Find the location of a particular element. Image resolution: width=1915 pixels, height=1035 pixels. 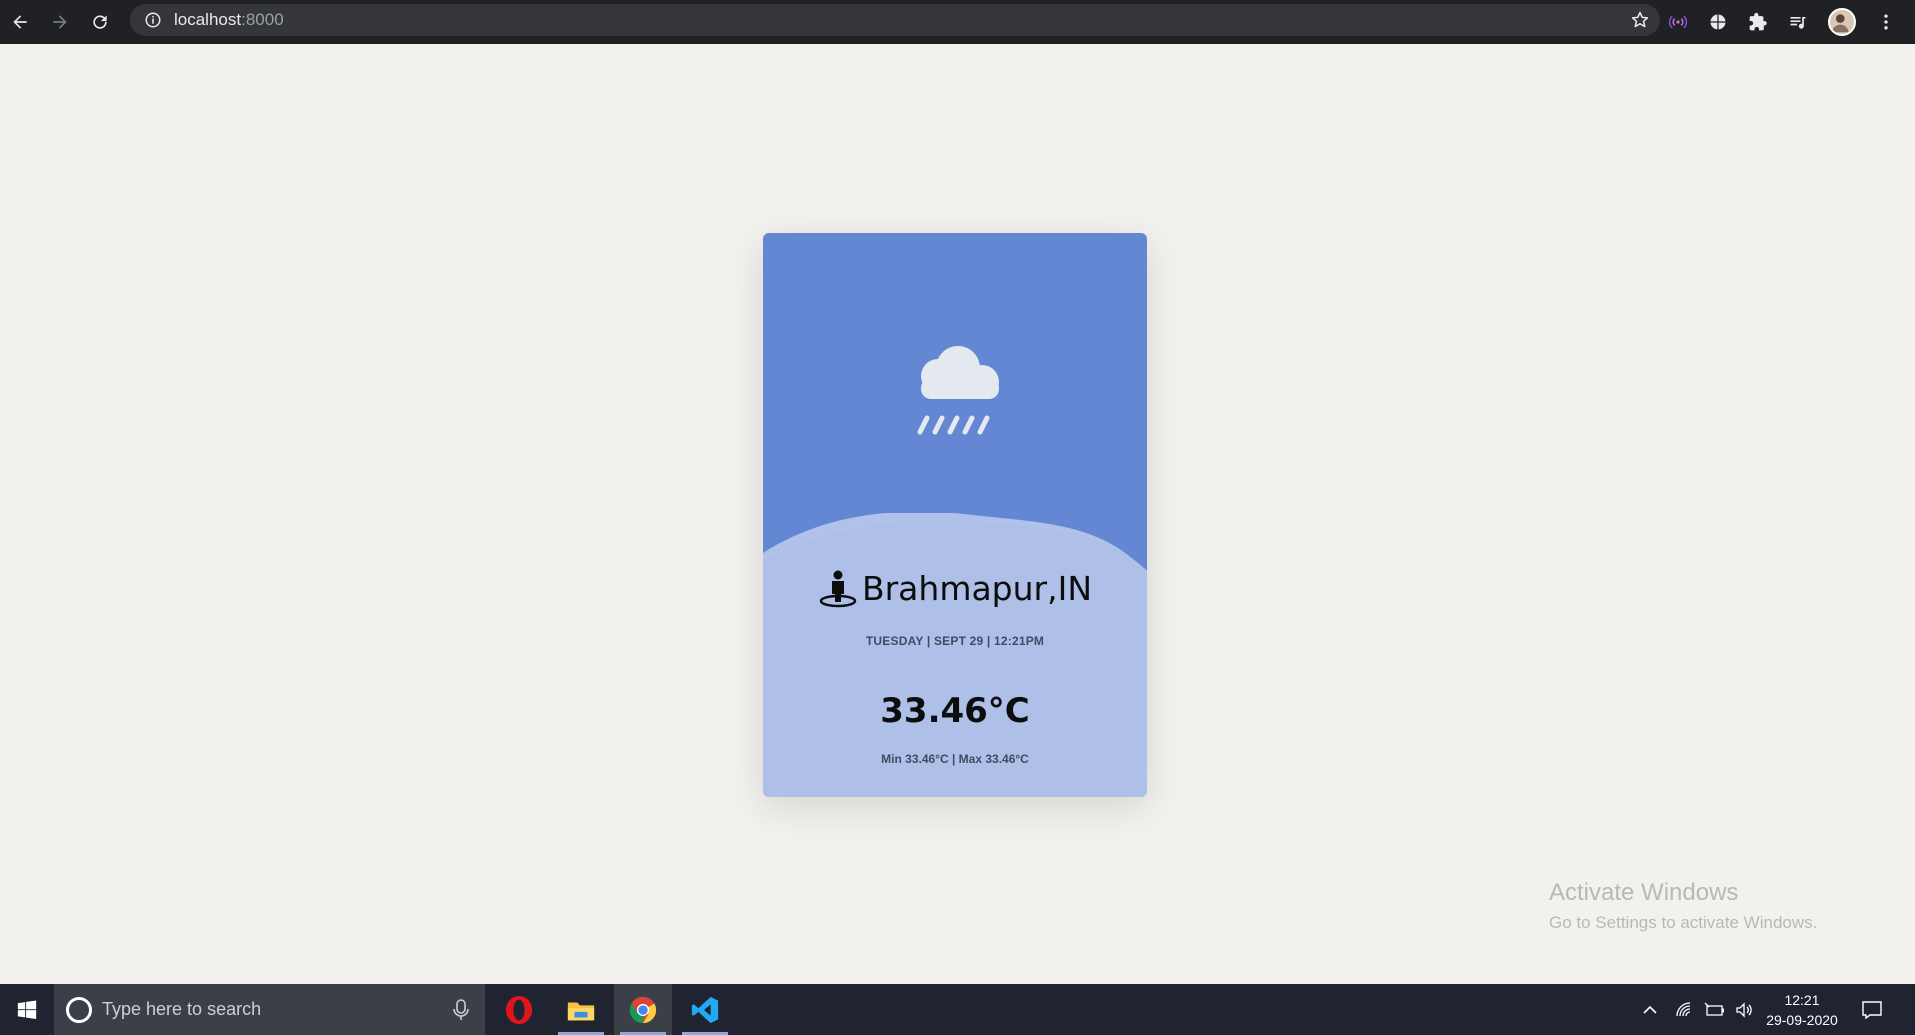

opera-taskbar-button is located at coordinates (519, 1009).